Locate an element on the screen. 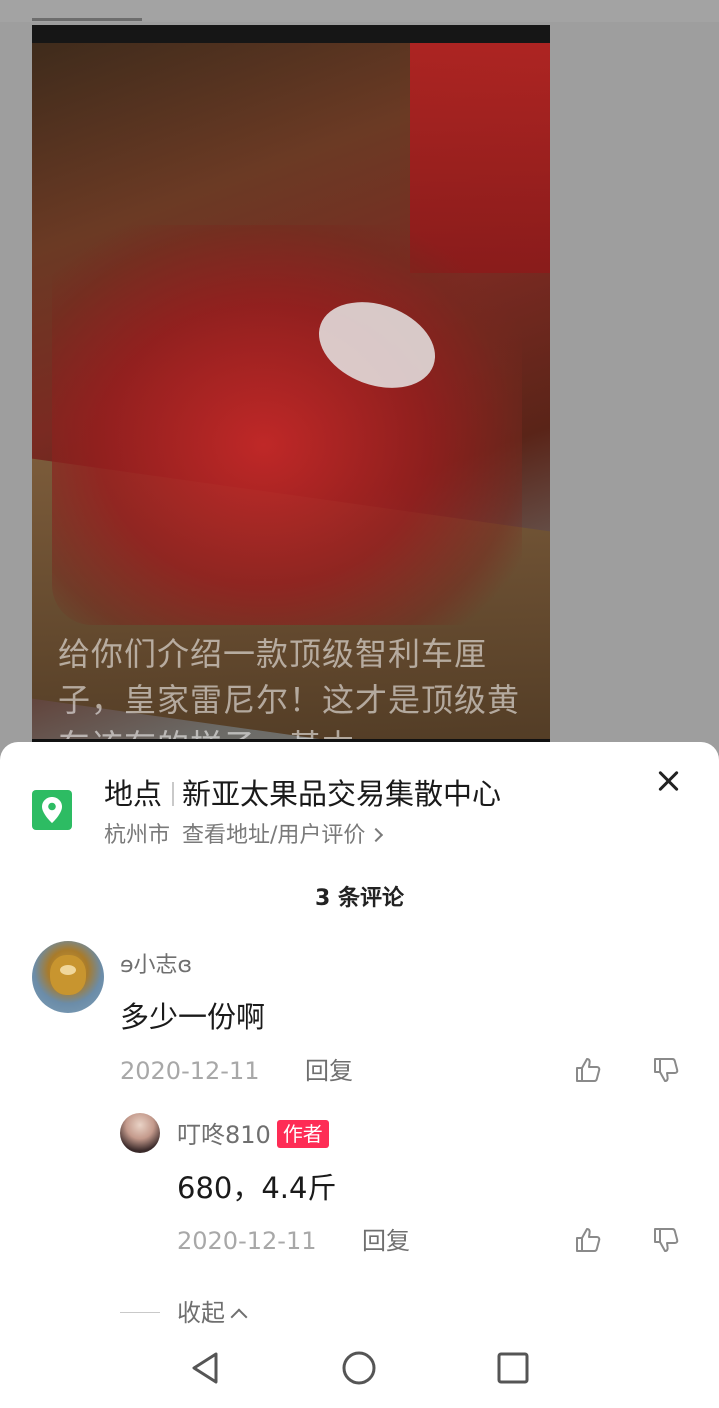 The image size is (719, 1408). collapse-label: 收起 is located at coordinates (201, 1313).